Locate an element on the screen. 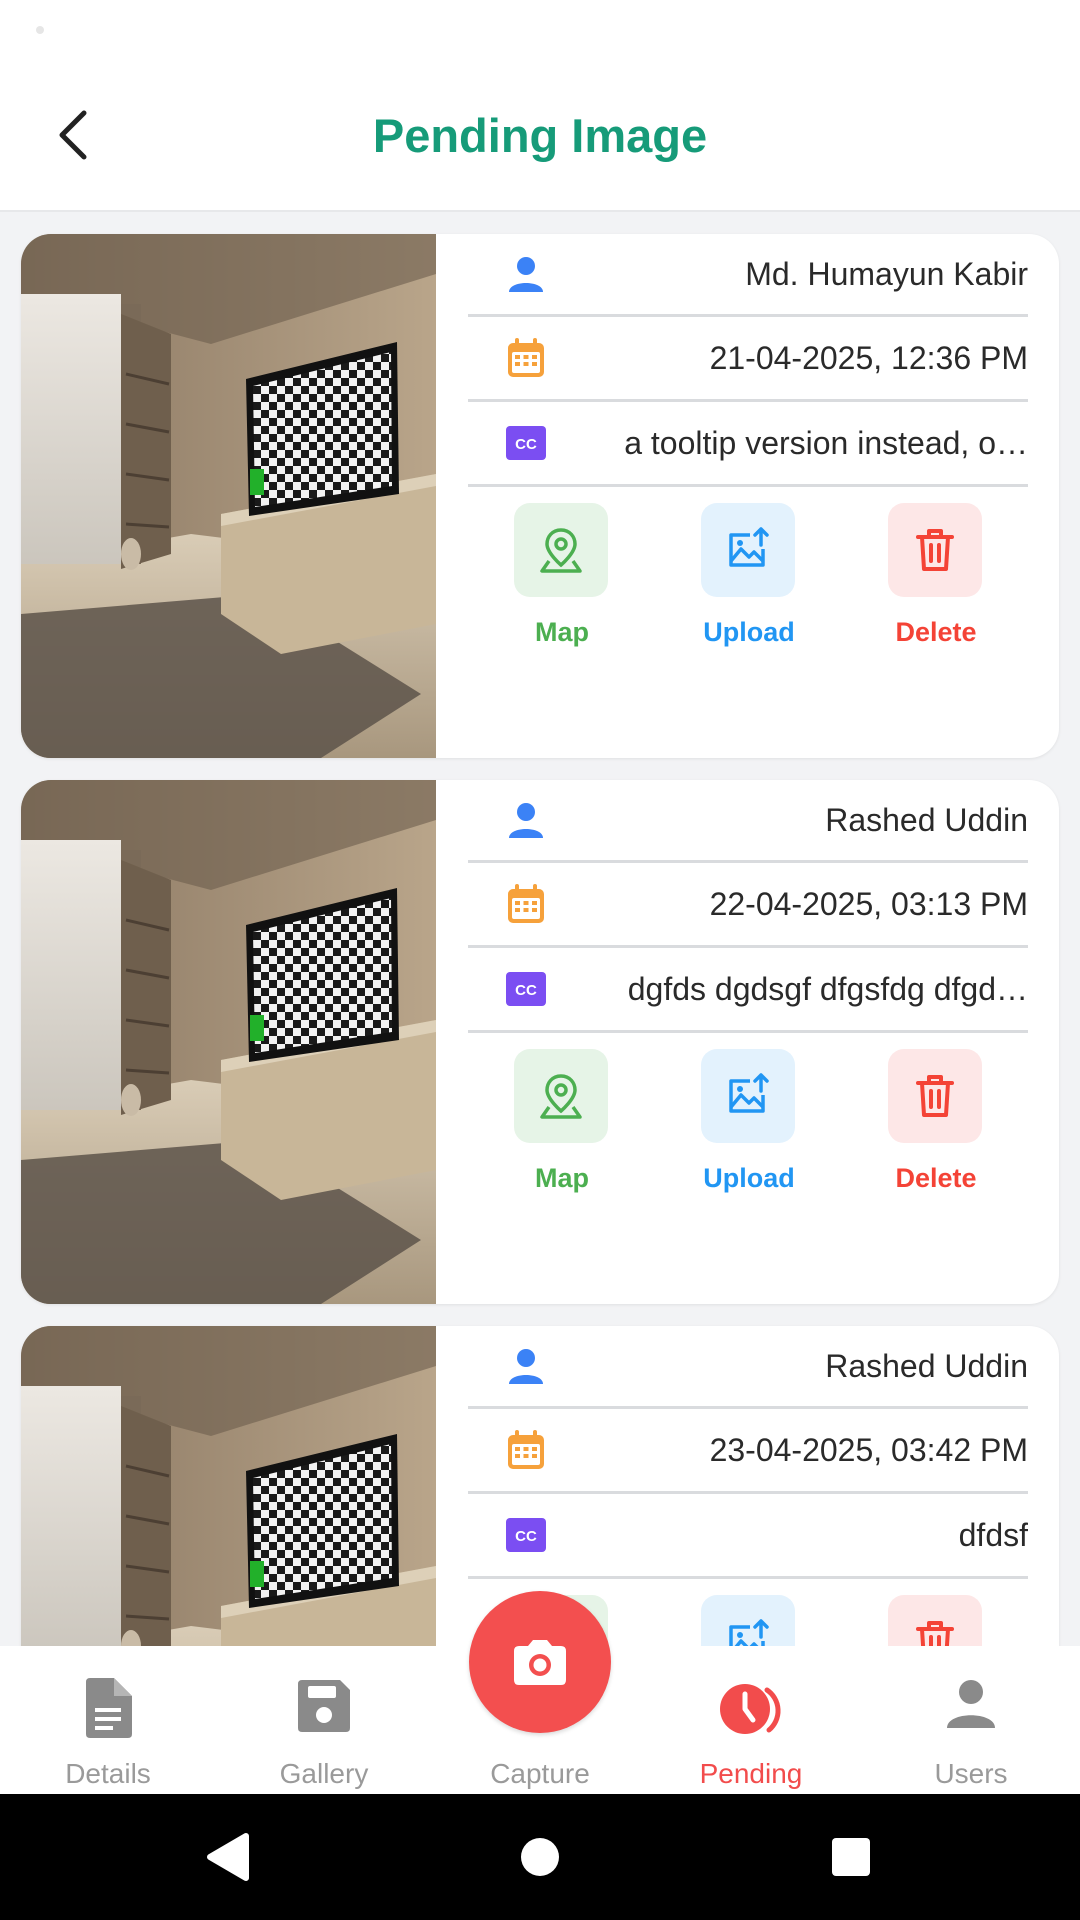 The image size is (1080, 1920). nav-label-details: Details is located at coordinates (108, 1773).